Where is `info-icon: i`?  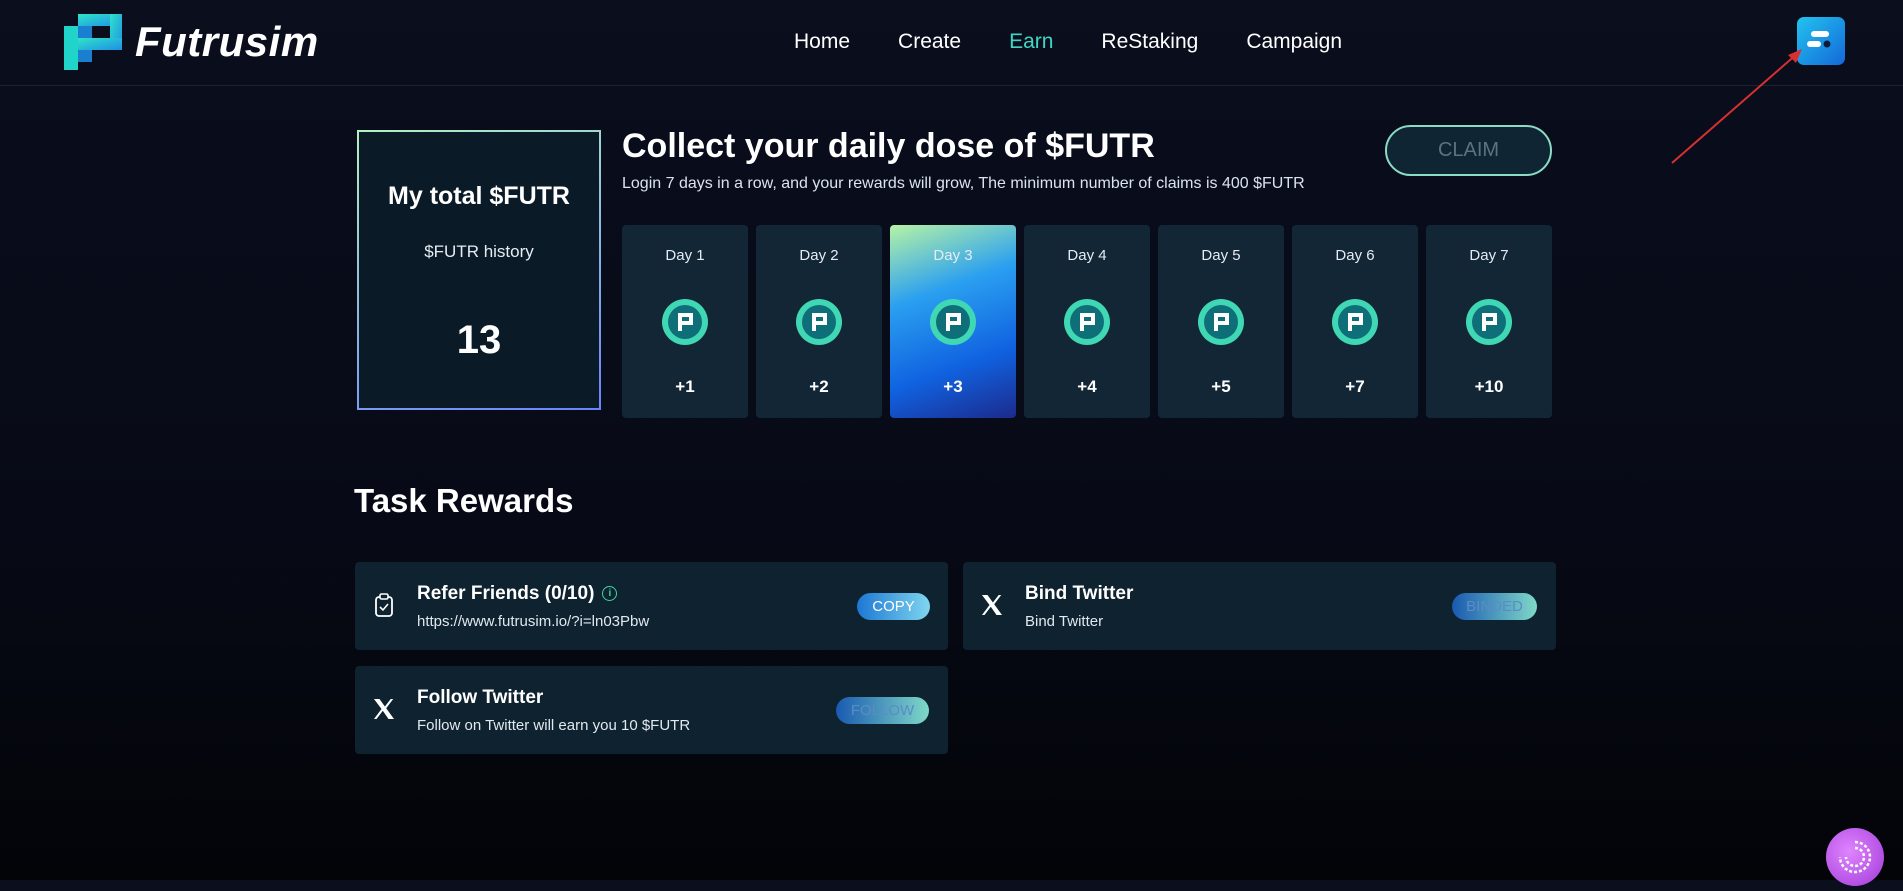 info-icon: i is located at coordinates (610, 594).